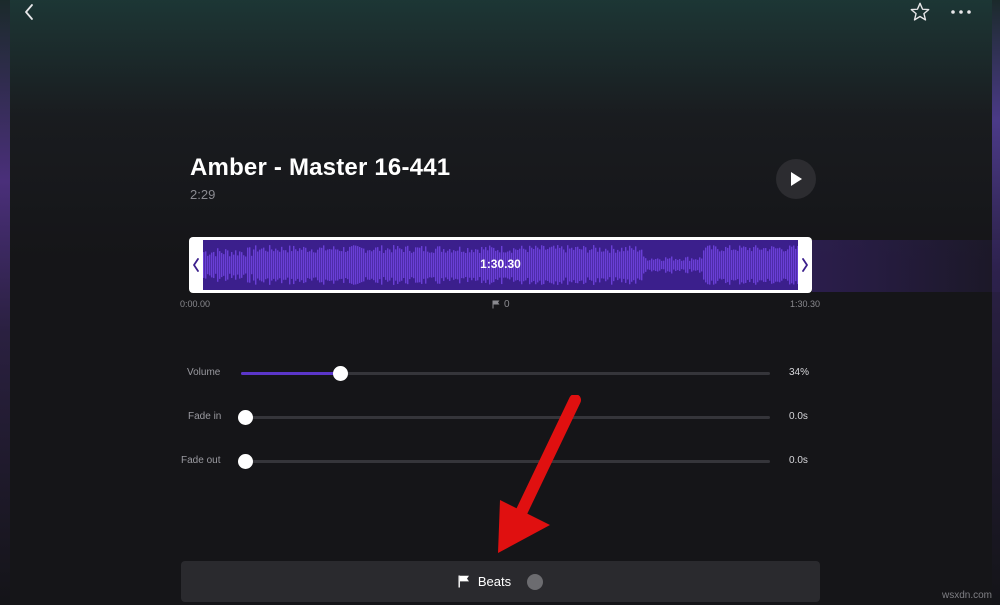  I want to click on chevron-left-icon, so click(29, 12).